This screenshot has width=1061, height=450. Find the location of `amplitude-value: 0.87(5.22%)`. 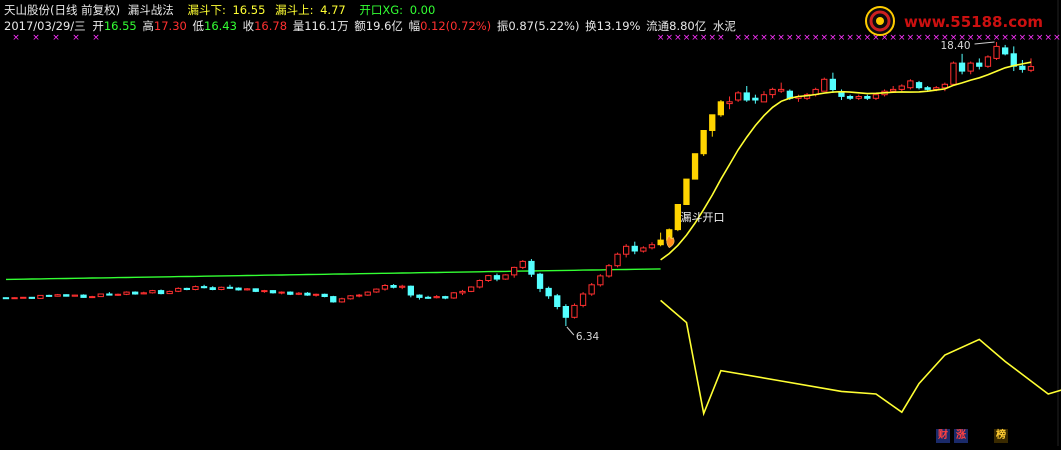

amplitude-value: 0.87(5.22%) is located at coordinates (544, 26).